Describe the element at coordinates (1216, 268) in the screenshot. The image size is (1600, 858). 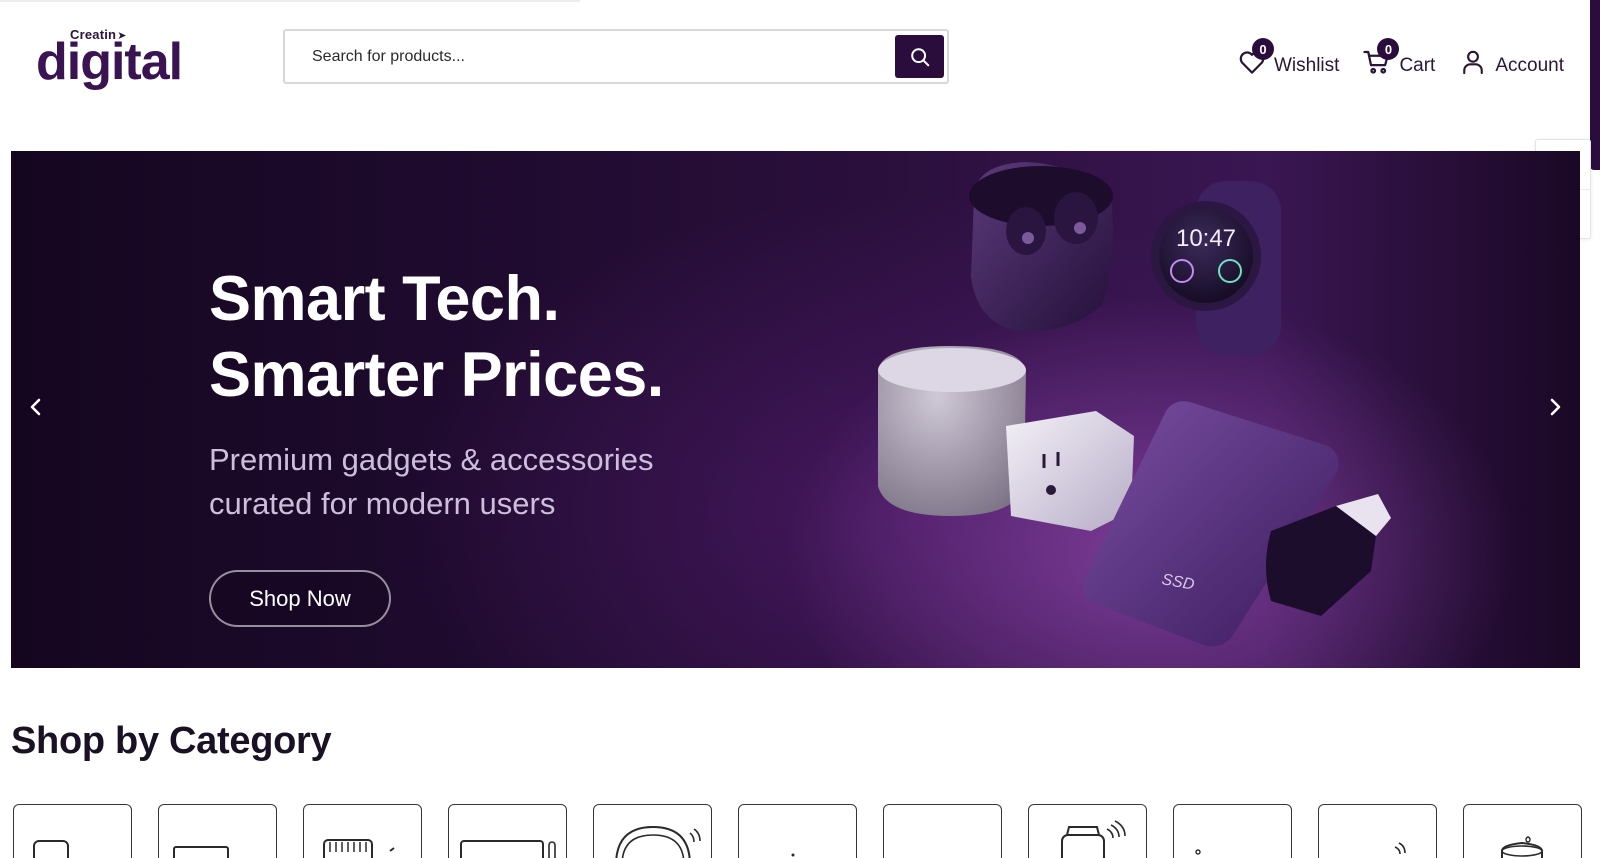
I see `smartwatch-illustration: 10:47` at that location.